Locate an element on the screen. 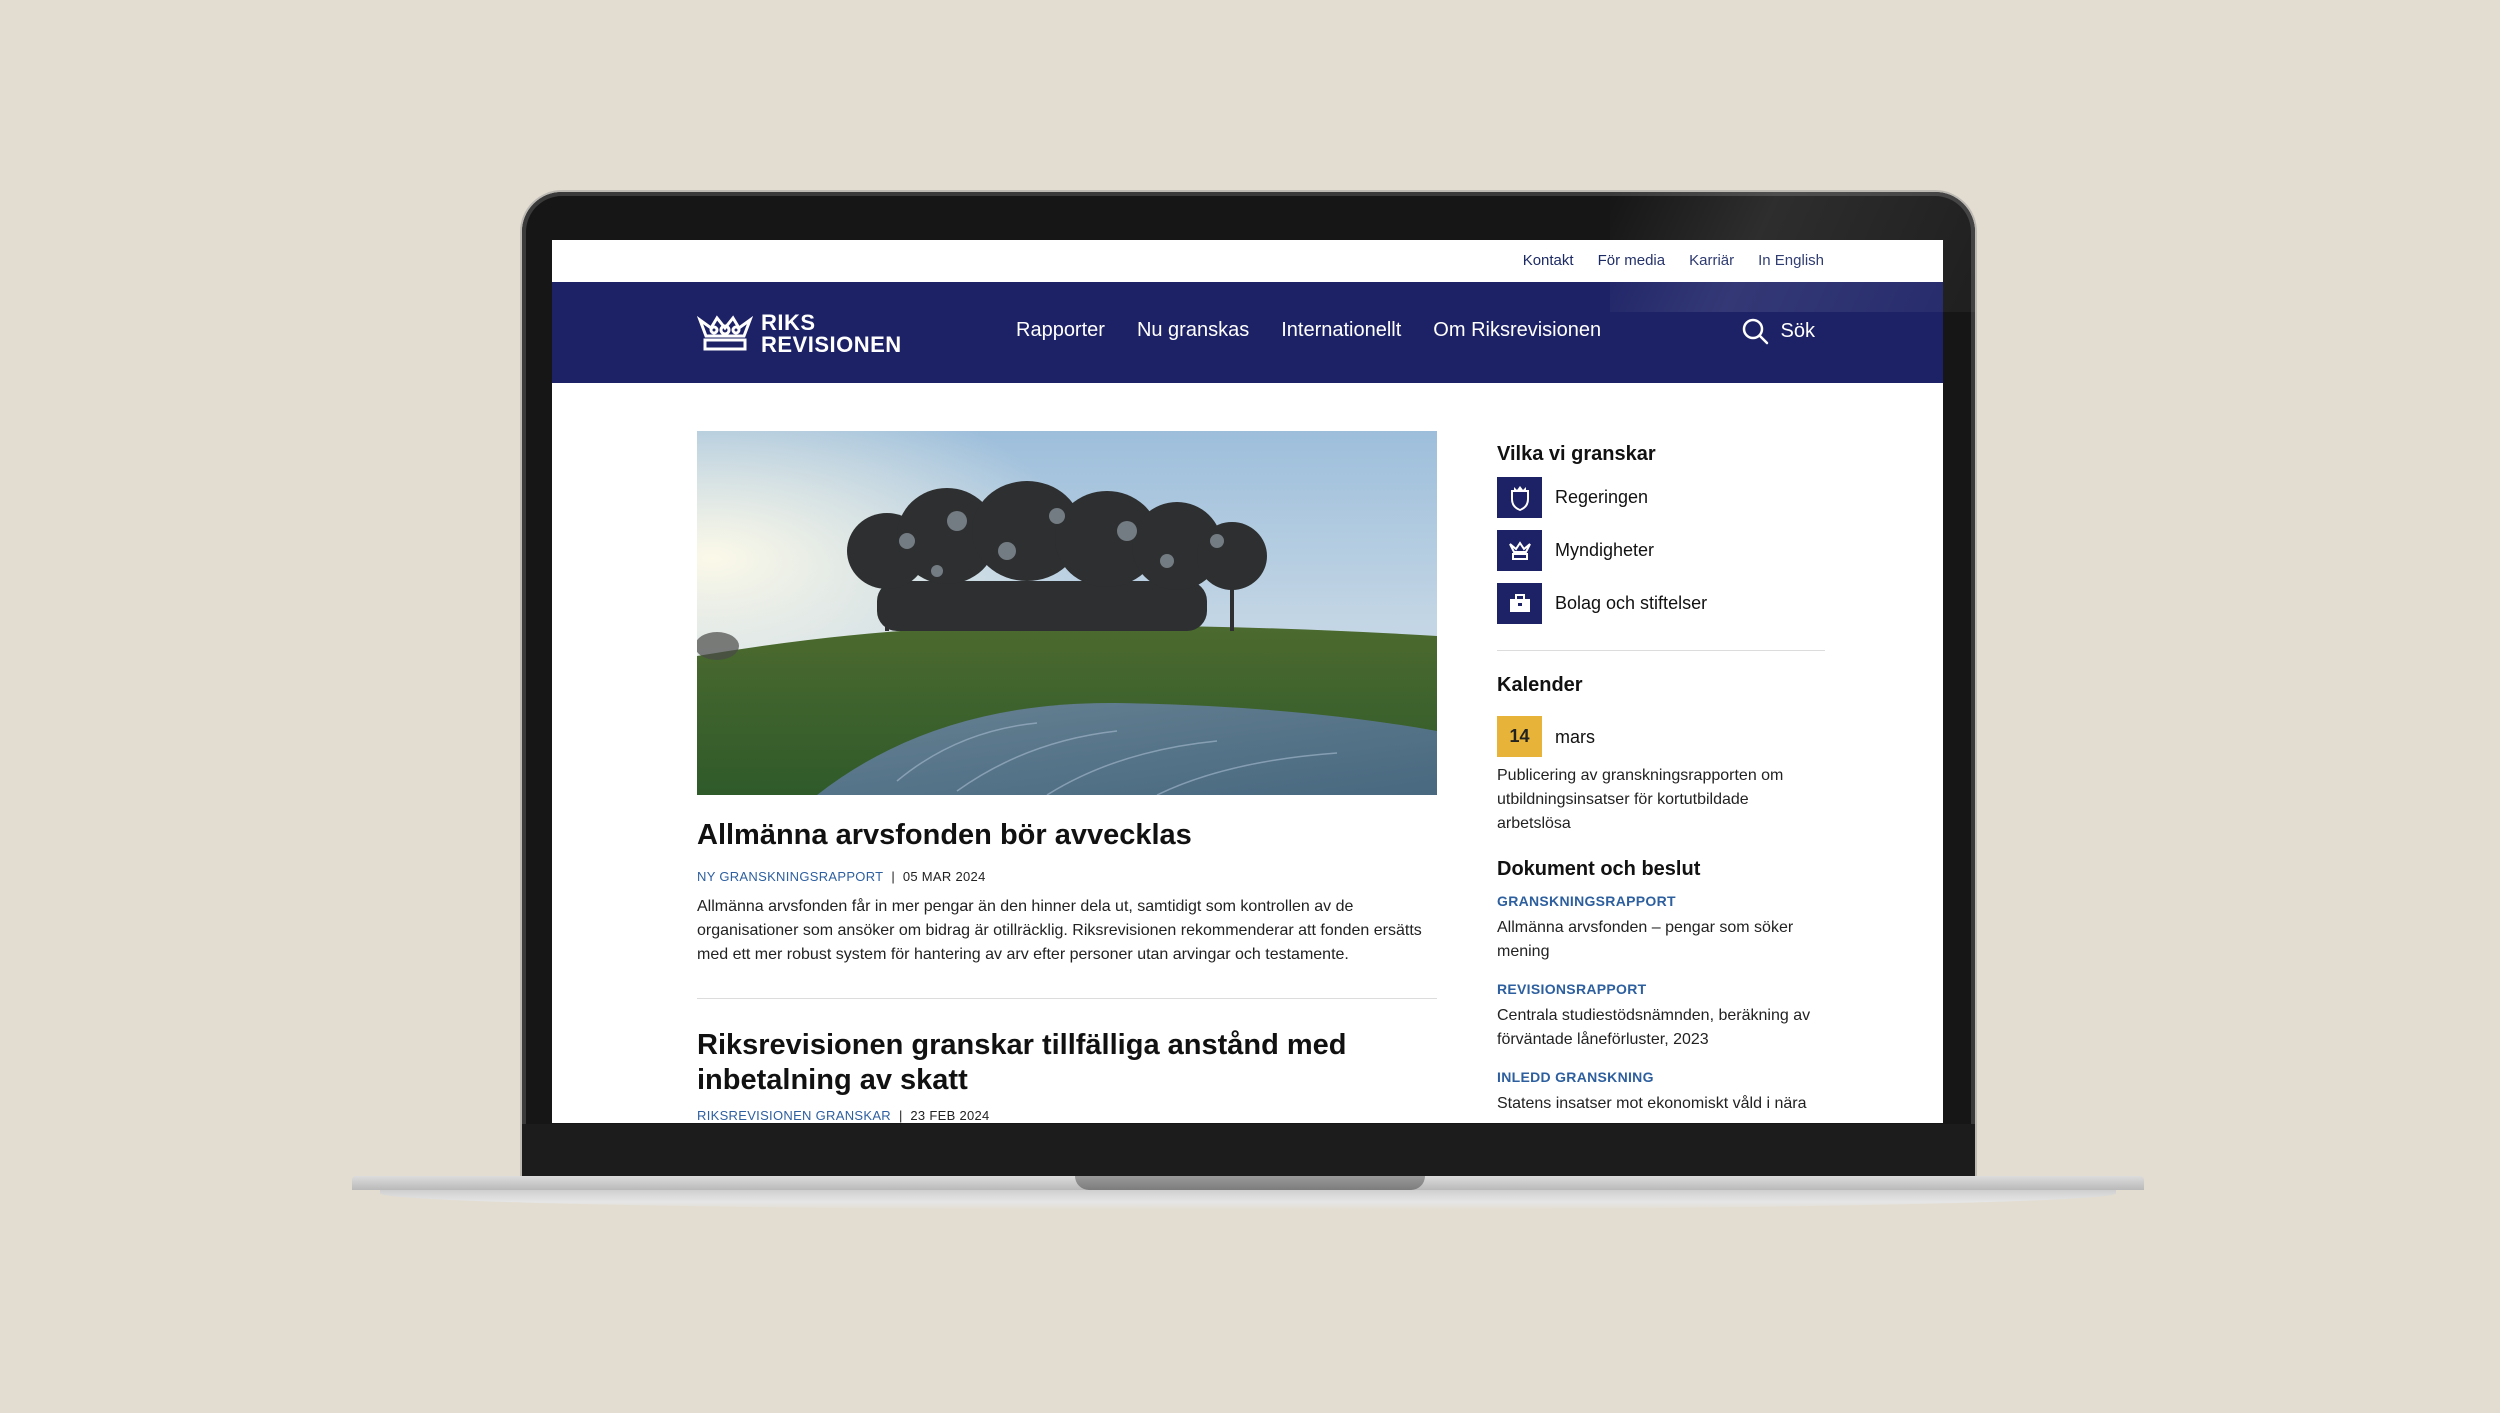 Image resolution: width=2500 pixels, height=1413 pixels. nav-rapporter: Rapporter is located at coordinates (1060, 330).